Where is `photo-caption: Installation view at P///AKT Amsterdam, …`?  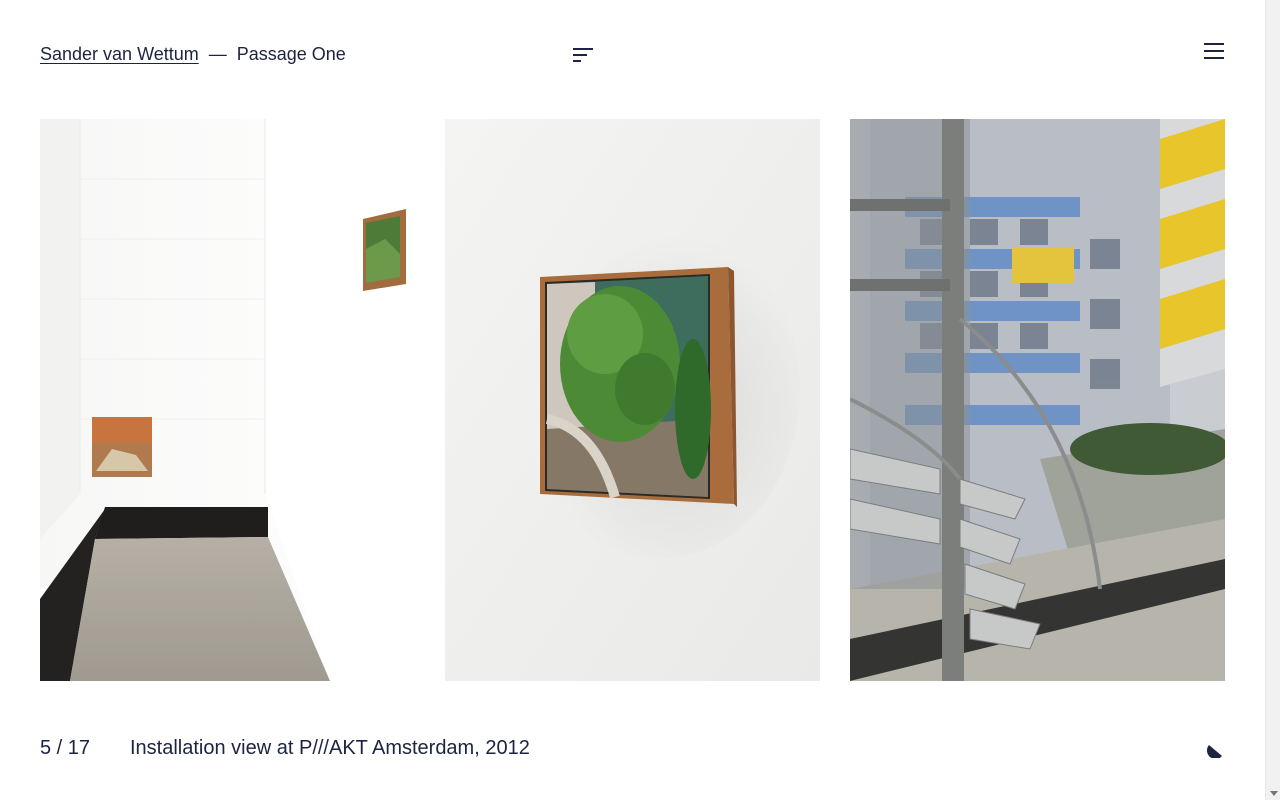 photo-caption: Installation view at P///AKT Amsterdam, … is located at coordinates (330, 748).